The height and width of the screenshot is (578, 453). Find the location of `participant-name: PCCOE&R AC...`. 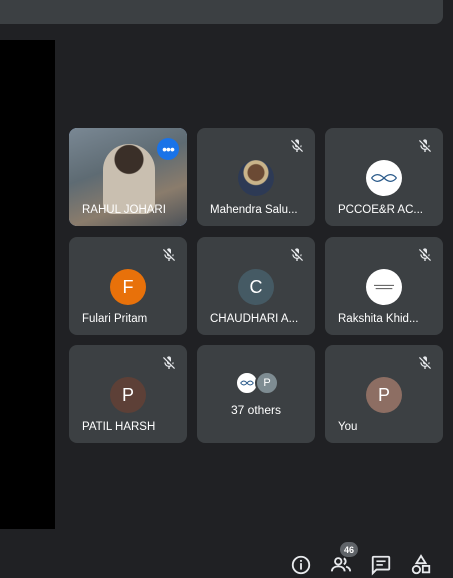

participant-name: PCCOE&R AC... is located at coordinates (380, 210).